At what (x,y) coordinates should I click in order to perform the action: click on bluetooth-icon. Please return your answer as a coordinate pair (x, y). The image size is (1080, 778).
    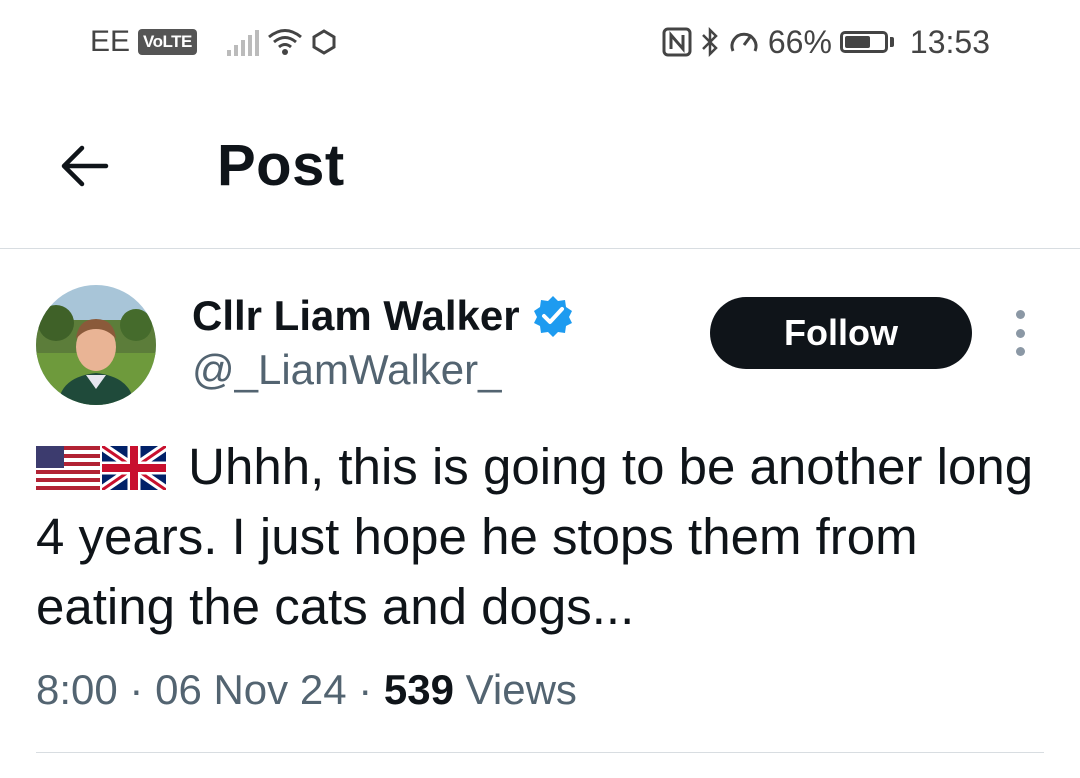
    Looking at the image, I should click on (709, 42).